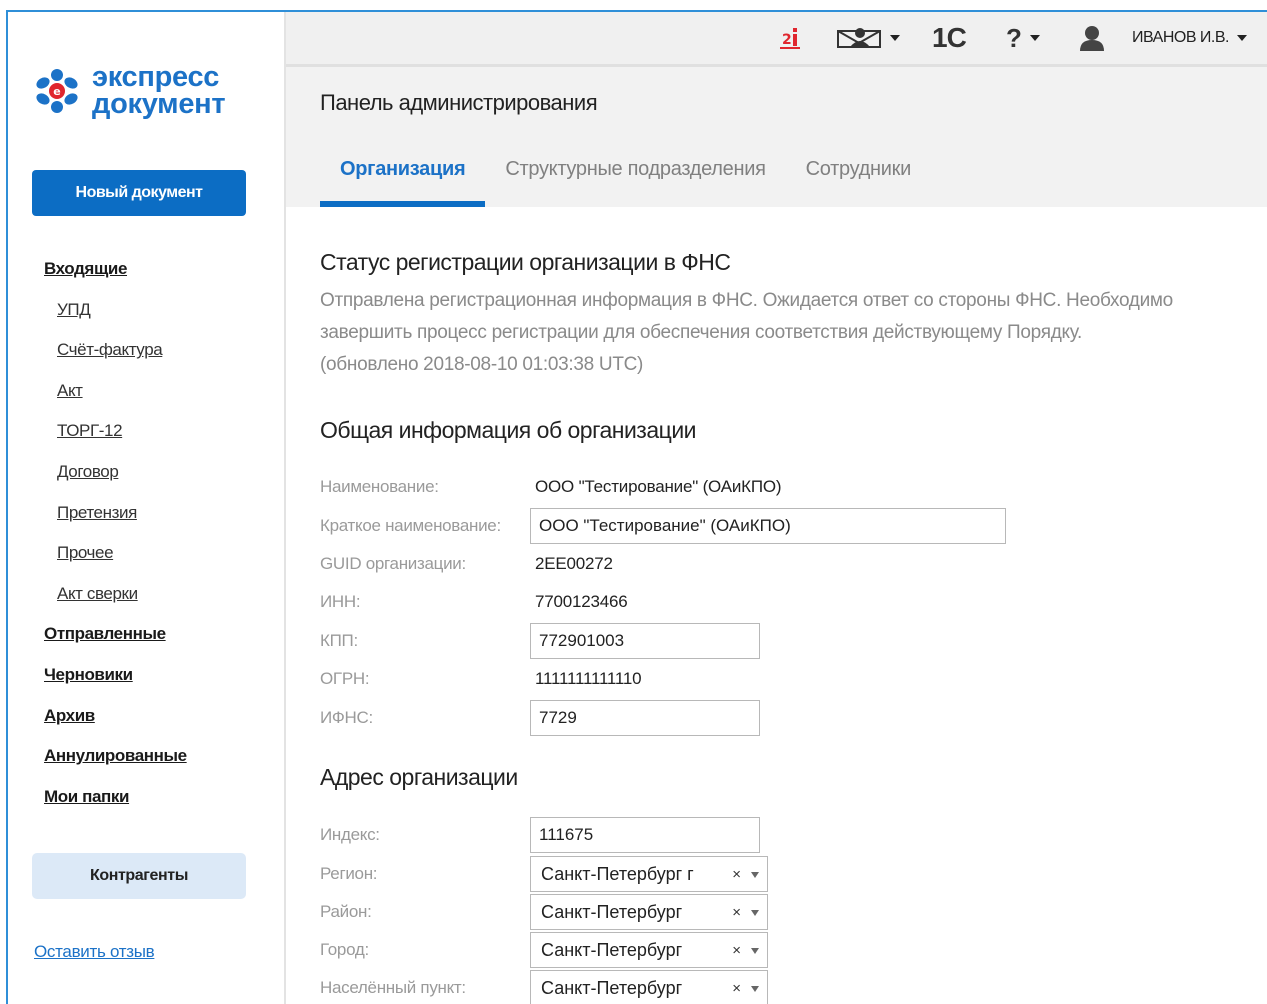  I want to click on locality-label: Населённый пункт:, so click(393, 987).